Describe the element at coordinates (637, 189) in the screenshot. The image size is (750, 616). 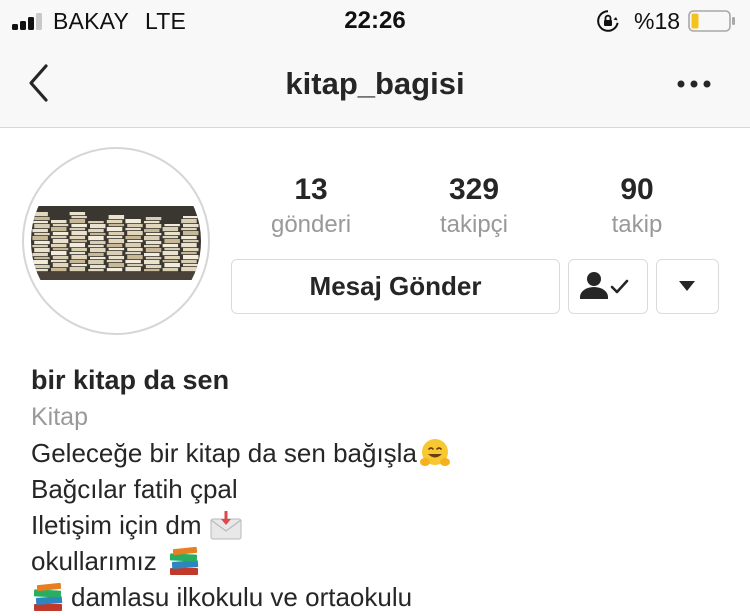
I see `following-count: 90` at that location.